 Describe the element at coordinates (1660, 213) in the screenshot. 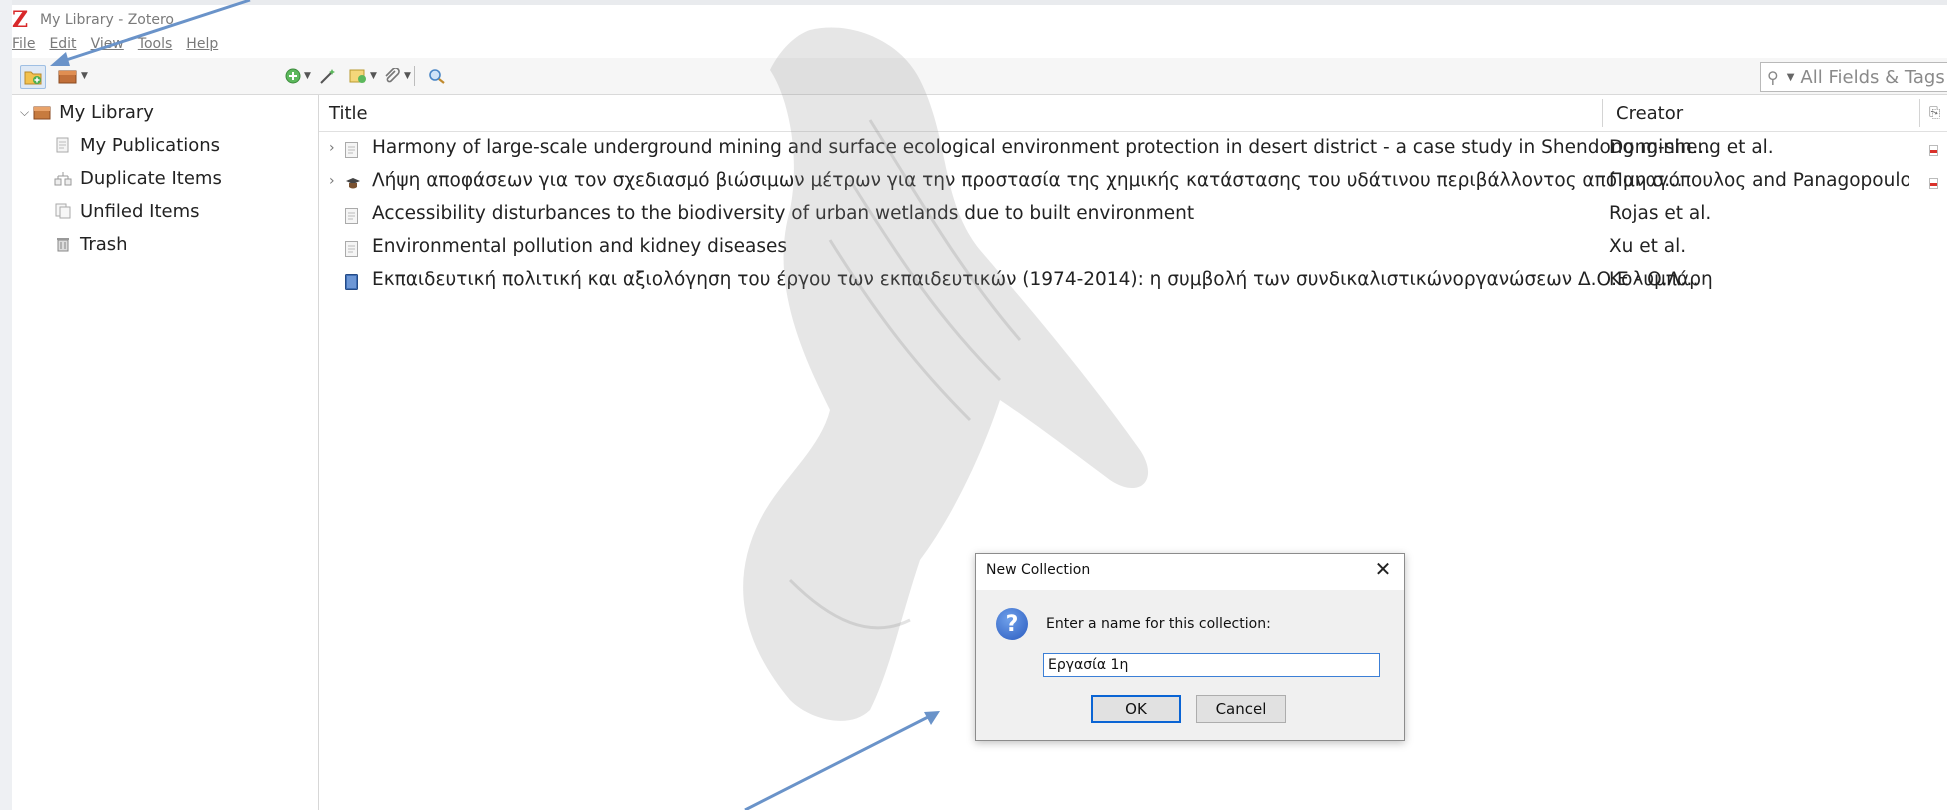

I see `item-creator: Rojas et al.` at that location.